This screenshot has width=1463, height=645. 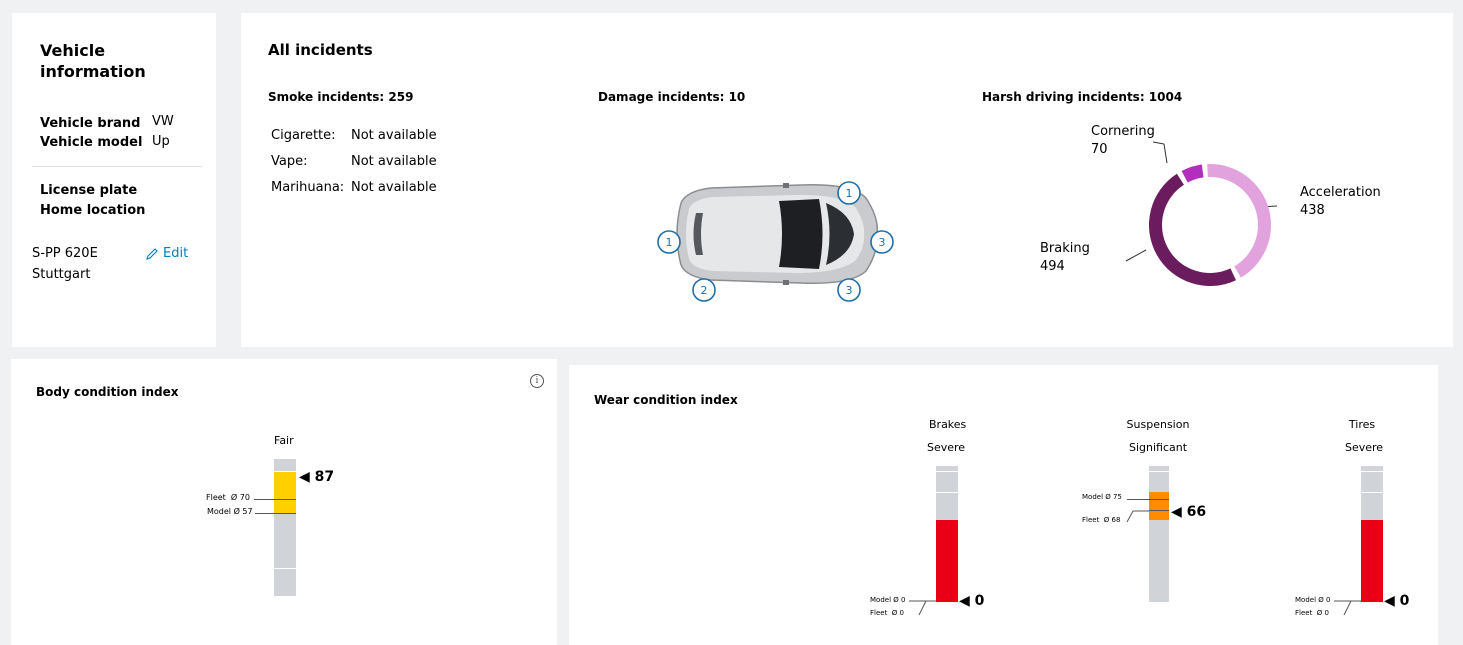 What do you see at coordinates (922, 608) in the screenshot?
I see `brakes-leader-lines` at bounding box center [922, 608].